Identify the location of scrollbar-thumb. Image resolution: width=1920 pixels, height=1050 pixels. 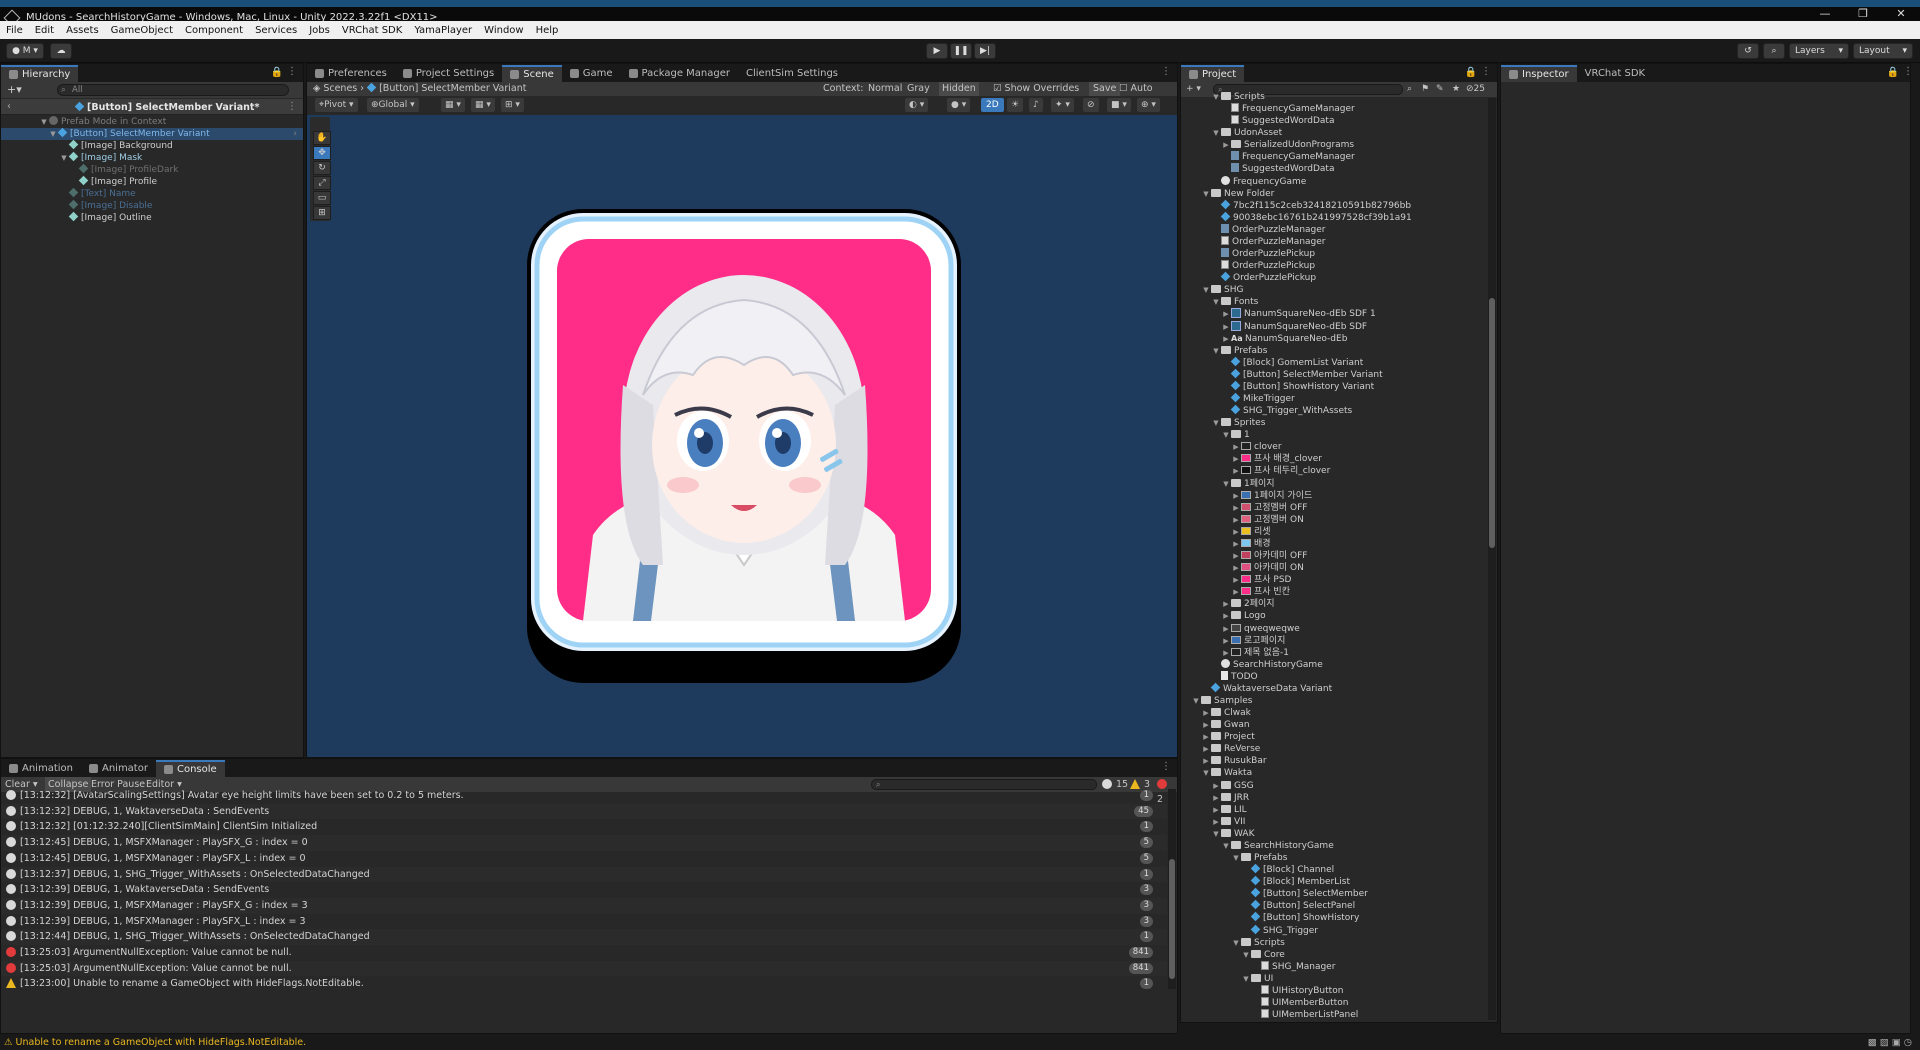
(1492, 423).